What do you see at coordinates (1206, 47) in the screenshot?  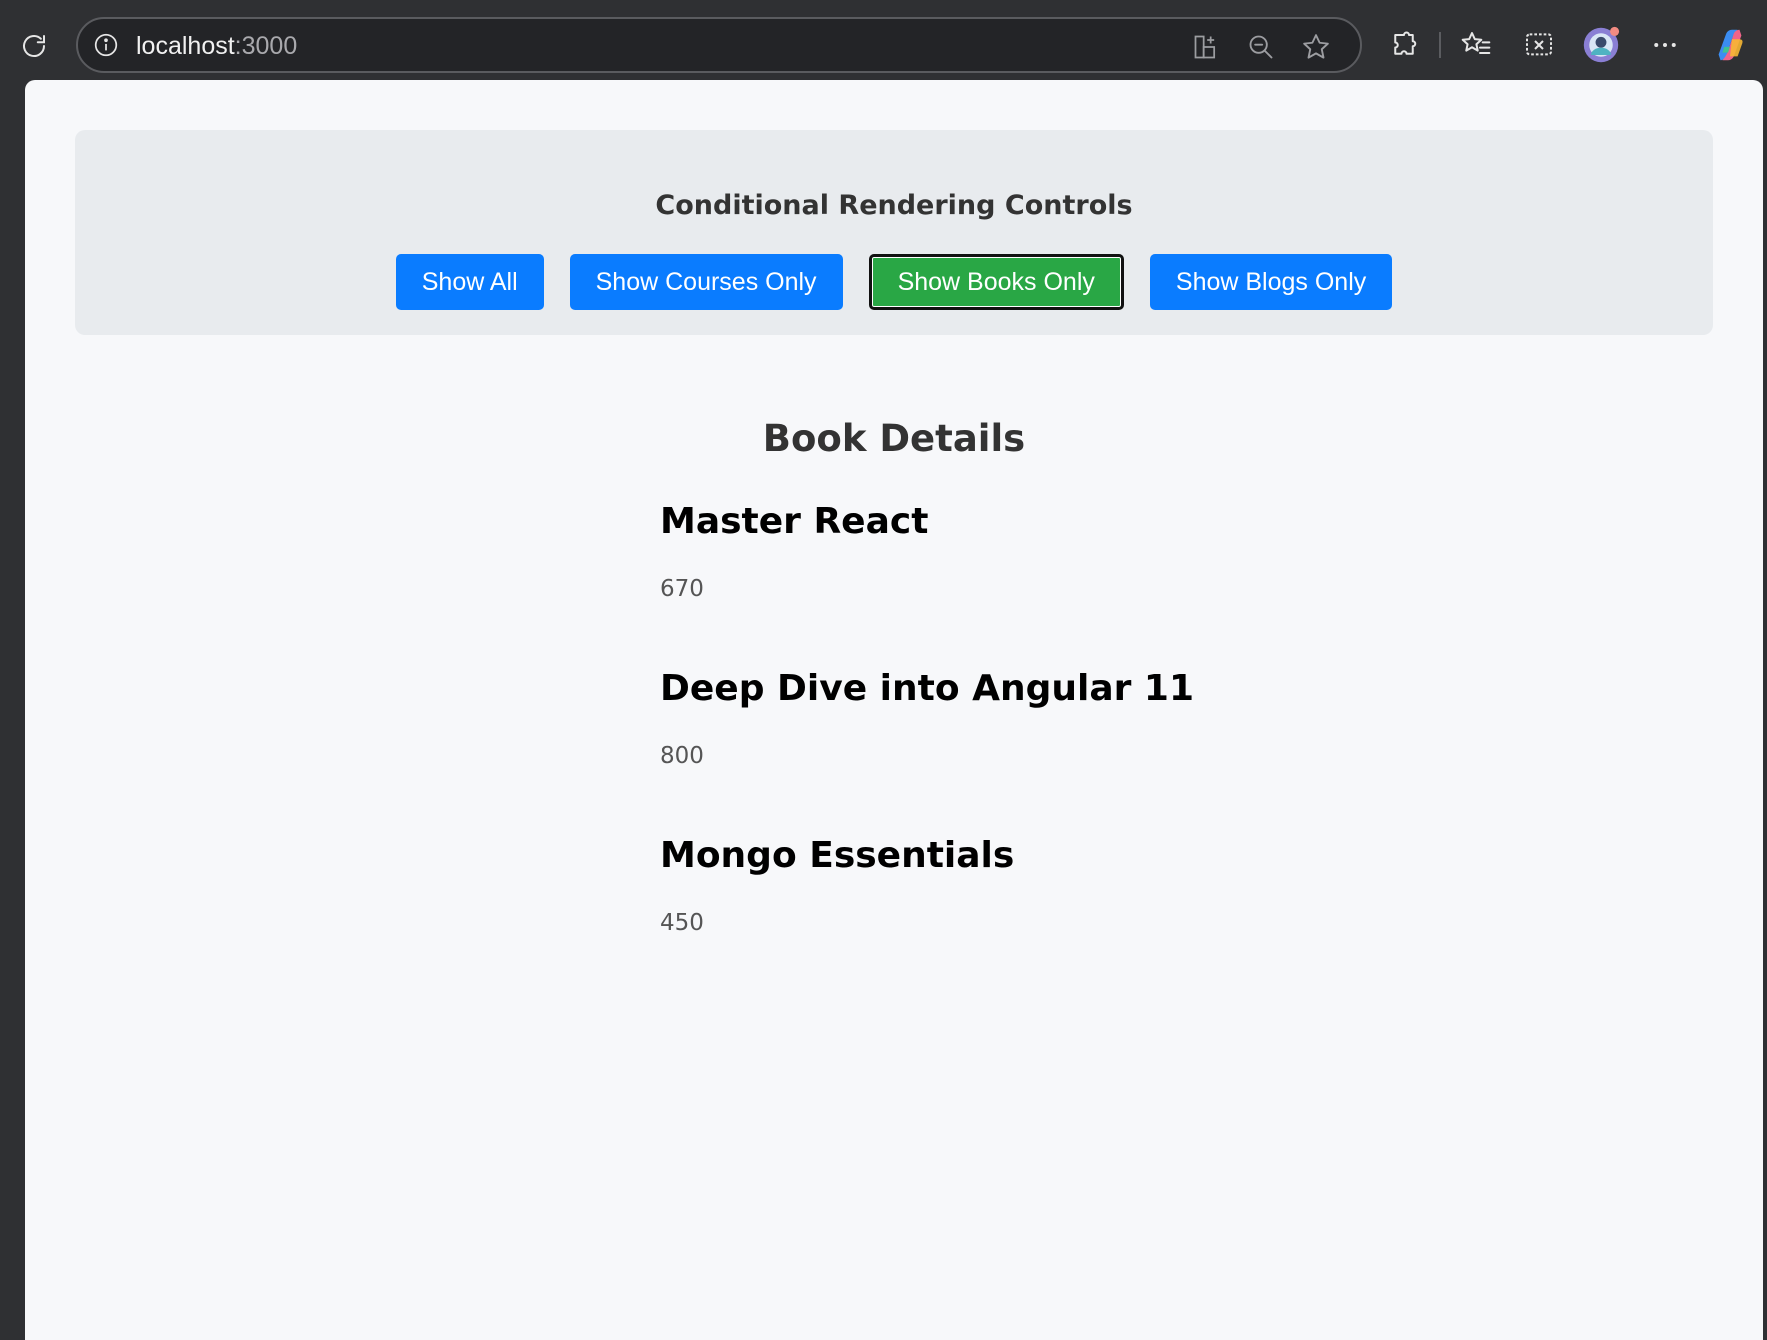 I see `split-screen-icon` at bounding box center [1206, 47].